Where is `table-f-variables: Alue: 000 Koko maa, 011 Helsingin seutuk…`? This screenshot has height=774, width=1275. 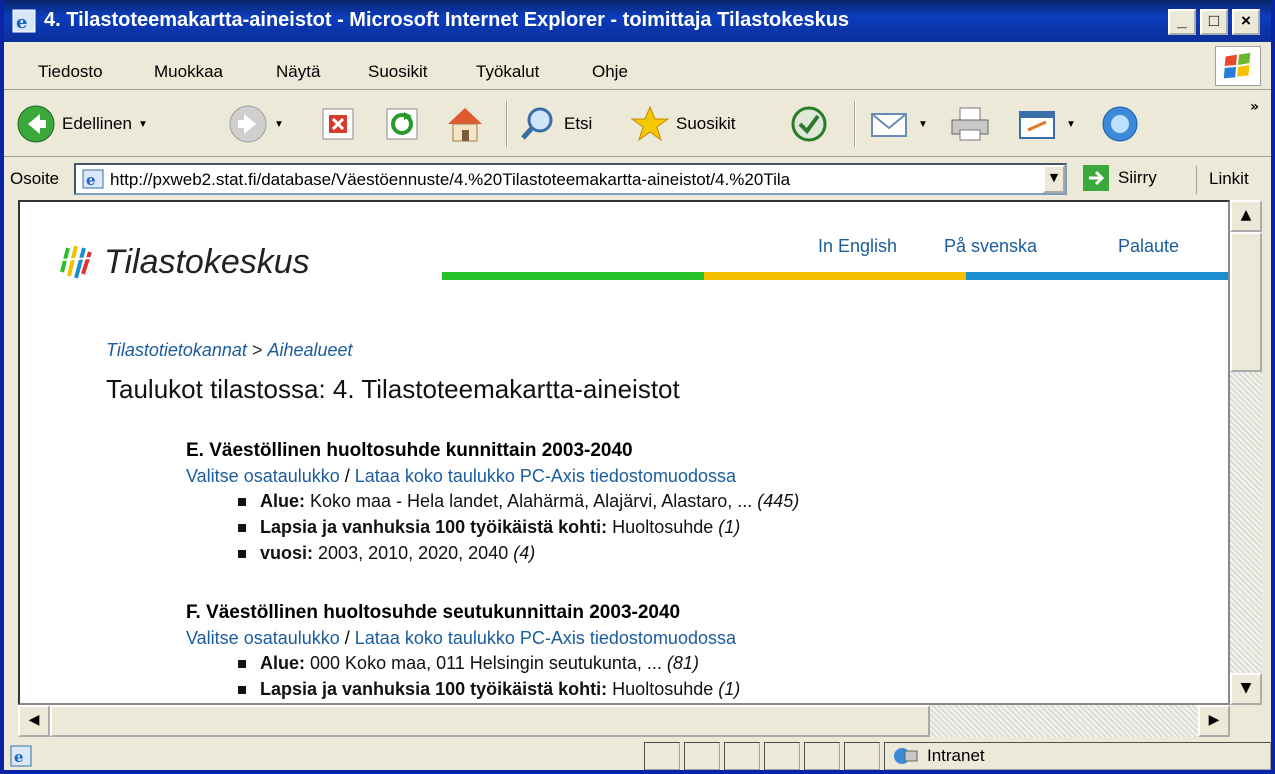 table-f-variables: Alue: 000 Koko maa, 011 Helsingin seutuk… is located at coordinates (489, 676).